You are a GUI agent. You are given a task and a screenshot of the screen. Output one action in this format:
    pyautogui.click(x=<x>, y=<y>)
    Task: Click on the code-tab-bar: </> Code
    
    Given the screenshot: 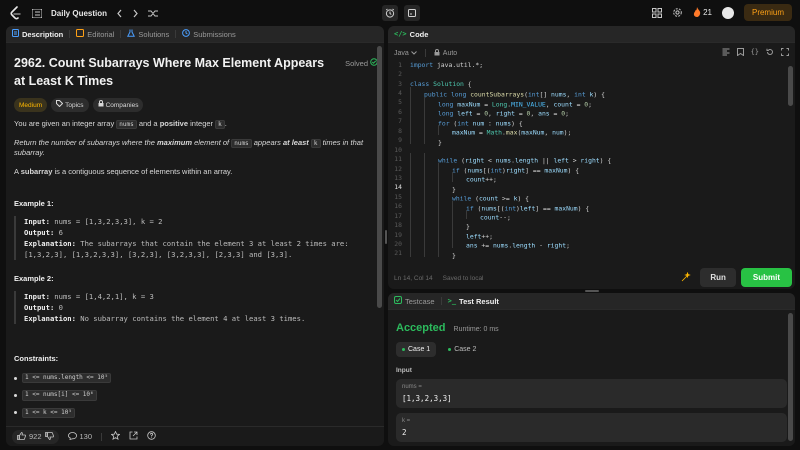 What is the action you would take?
    pyautogui.click(x=591, y=34)
    